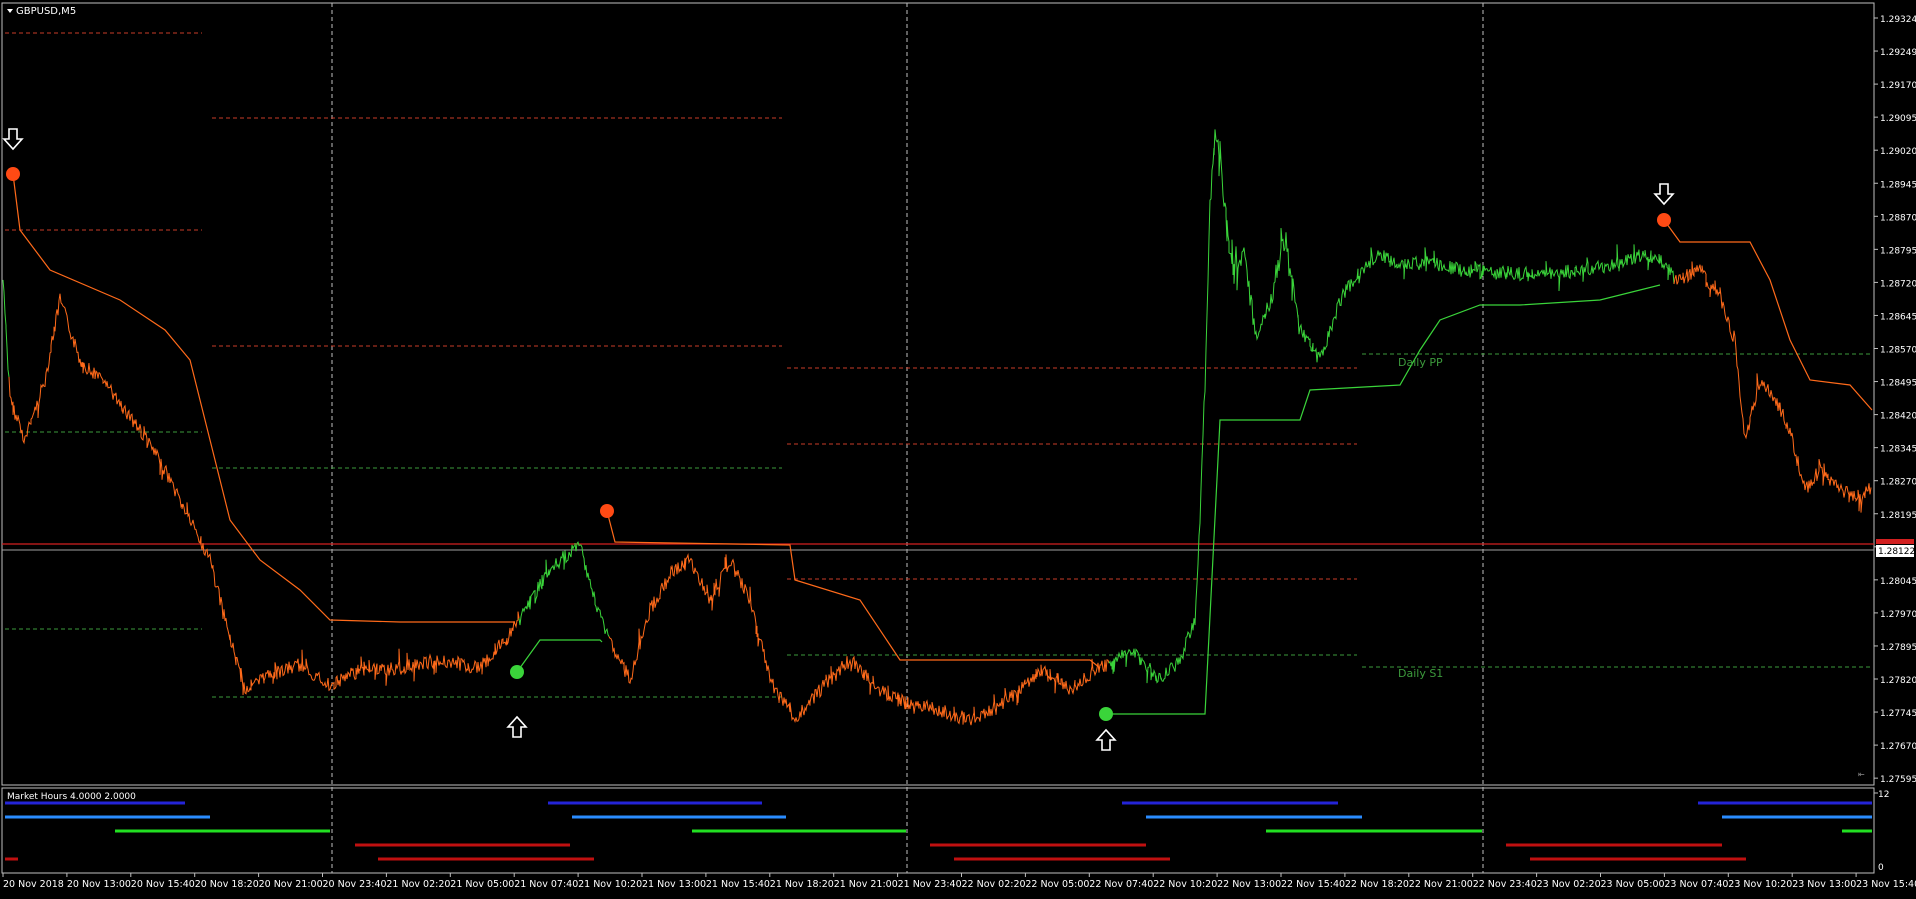  What do you see at coordinates (1898, 681) in the screenshot?
I see `price-axis-label: 1.27820` at bounding box center [1898, 681].